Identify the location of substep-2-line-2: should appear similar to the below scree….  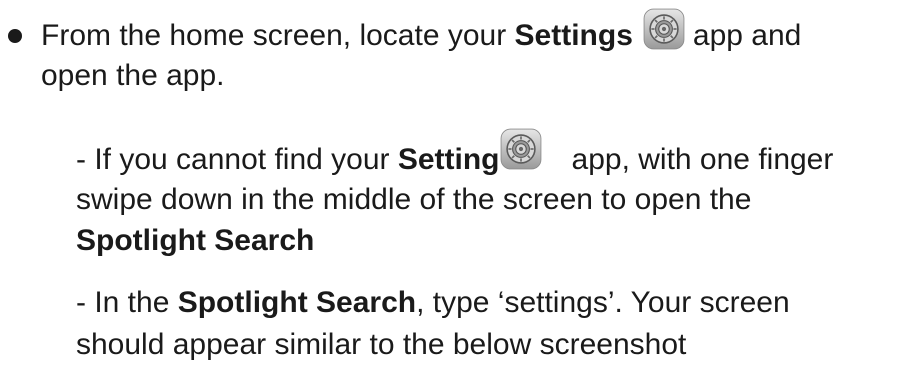
(381, 344).